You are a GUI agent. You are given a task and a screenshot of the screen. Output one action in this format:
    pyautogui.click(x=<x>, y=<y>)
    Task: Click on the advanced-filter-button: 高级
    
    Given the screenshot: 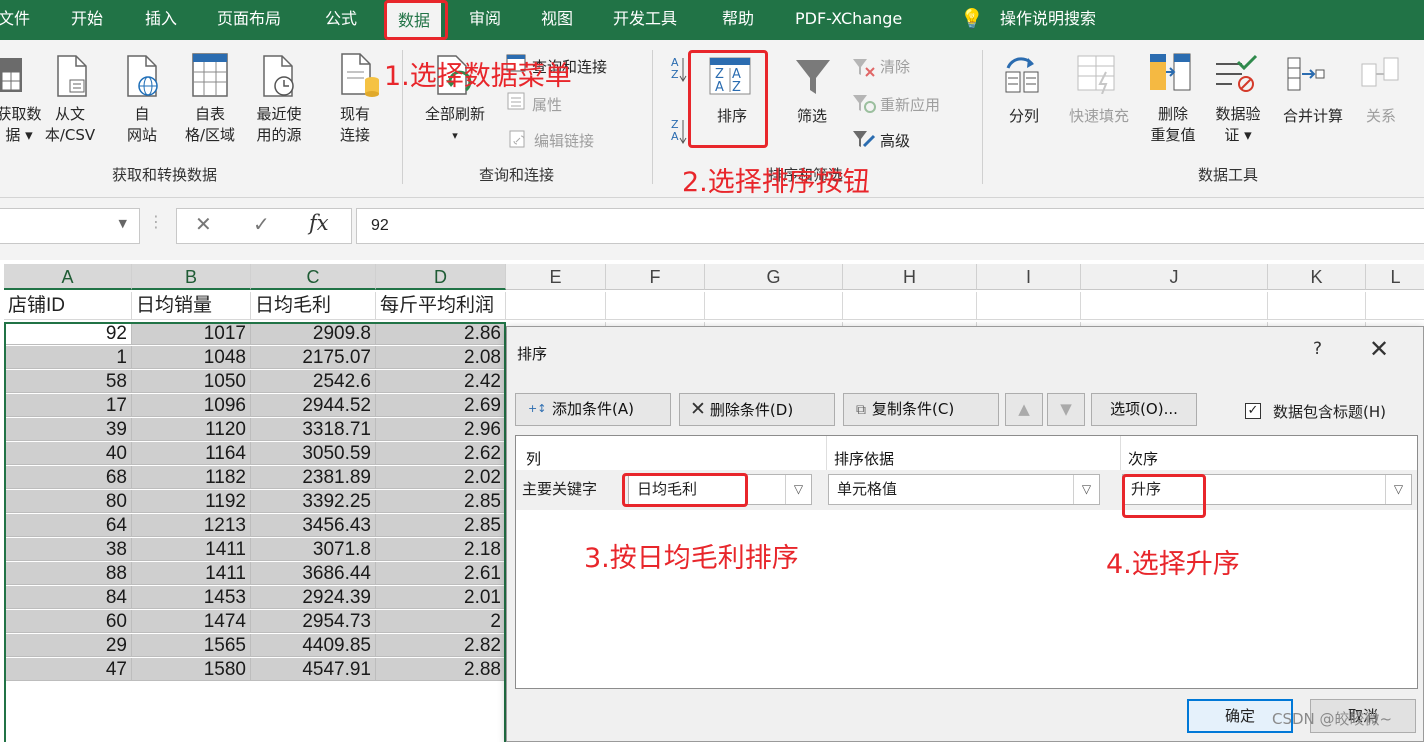 What is the action you would take?
    pyautogui.click(x=895, y=140)
    